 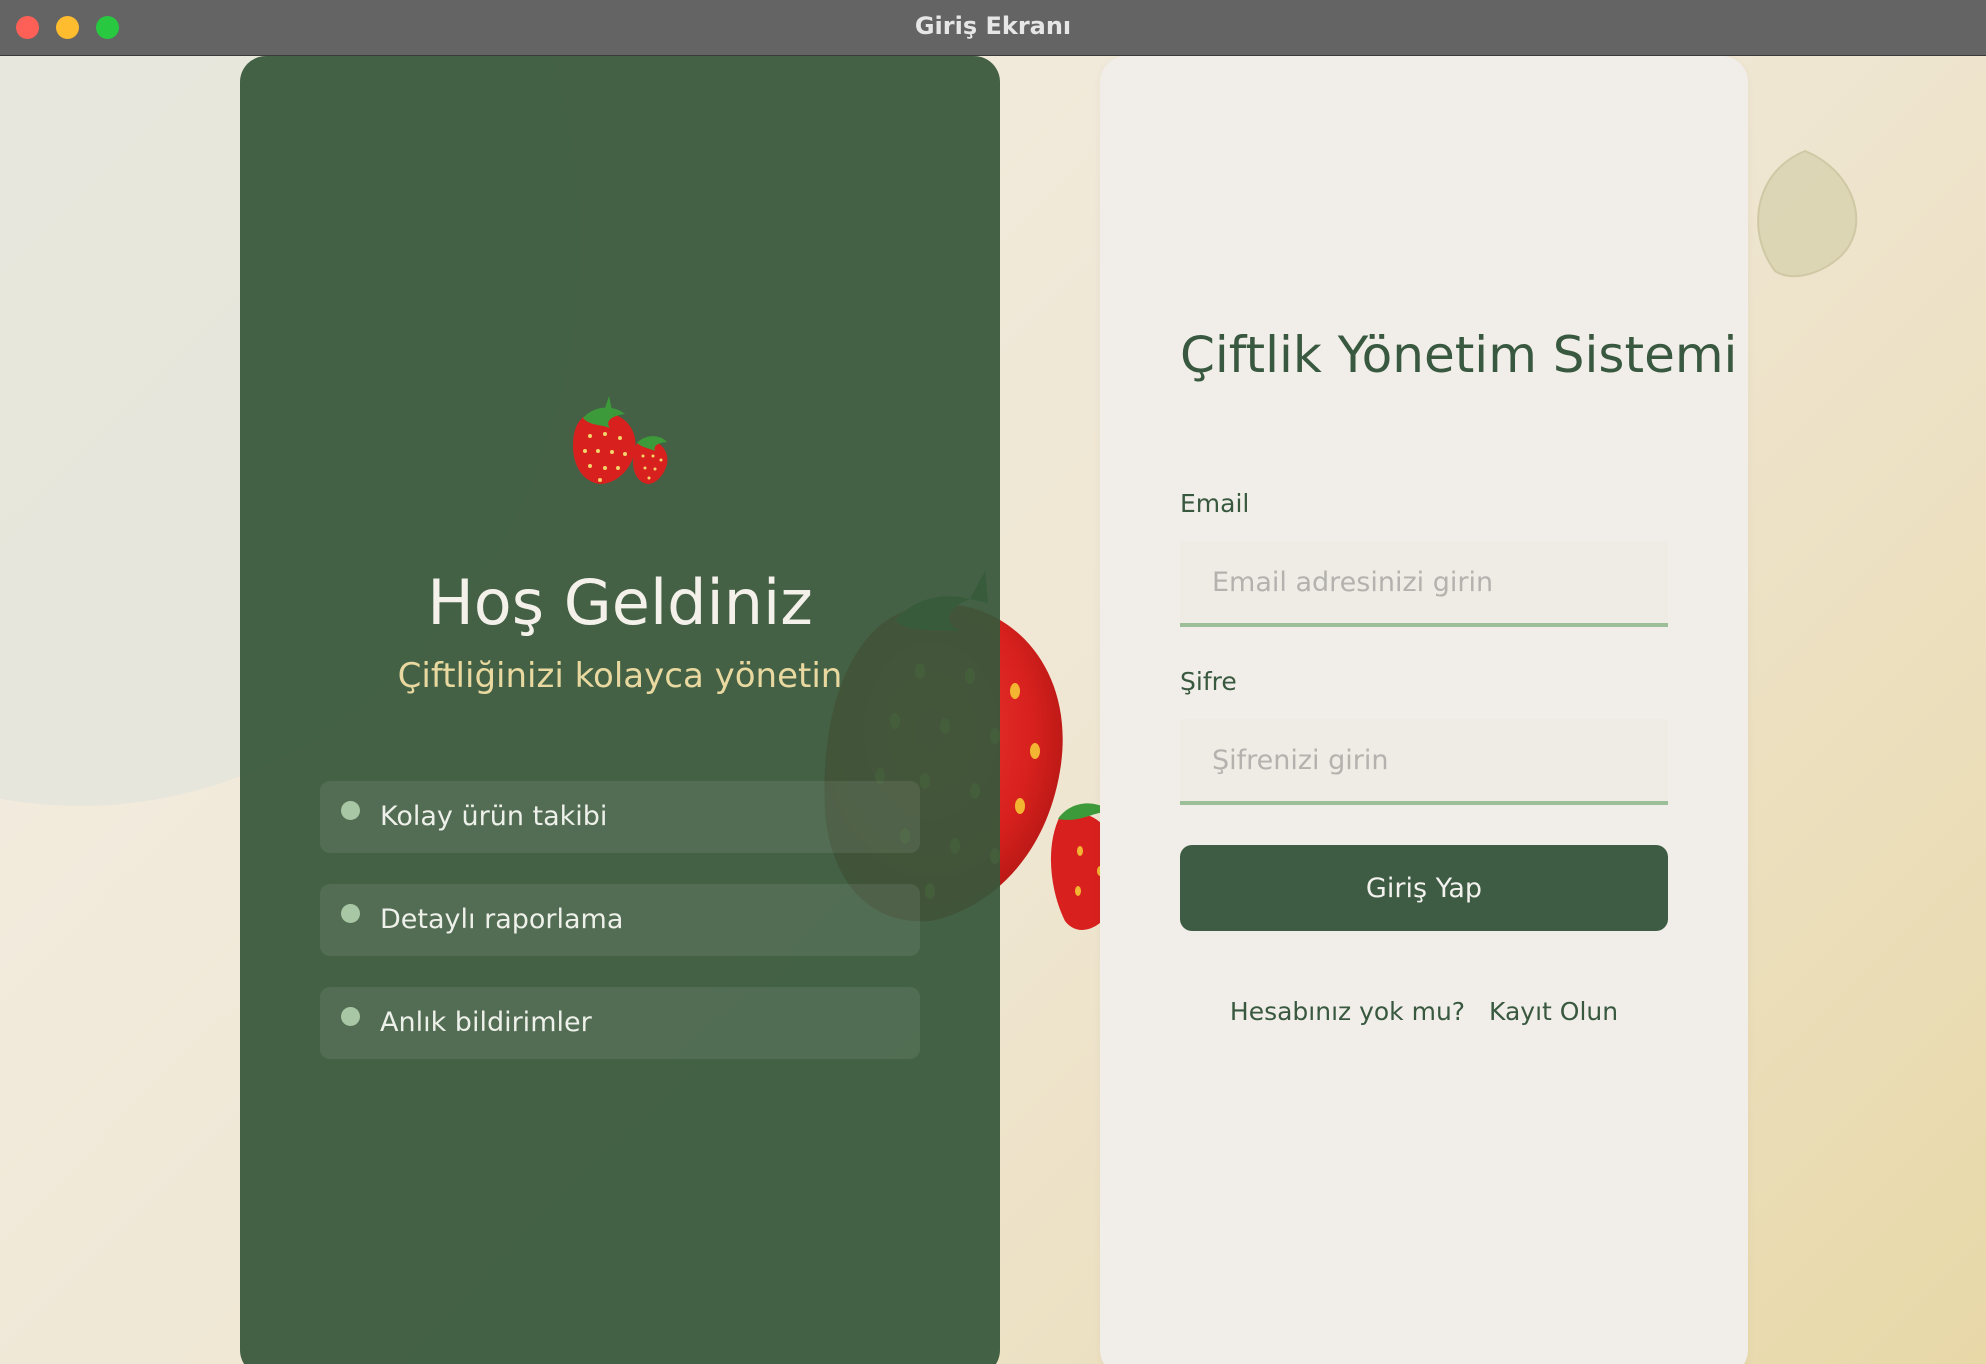 I want to click on strawberries-icon, so click(x=620, y=443).